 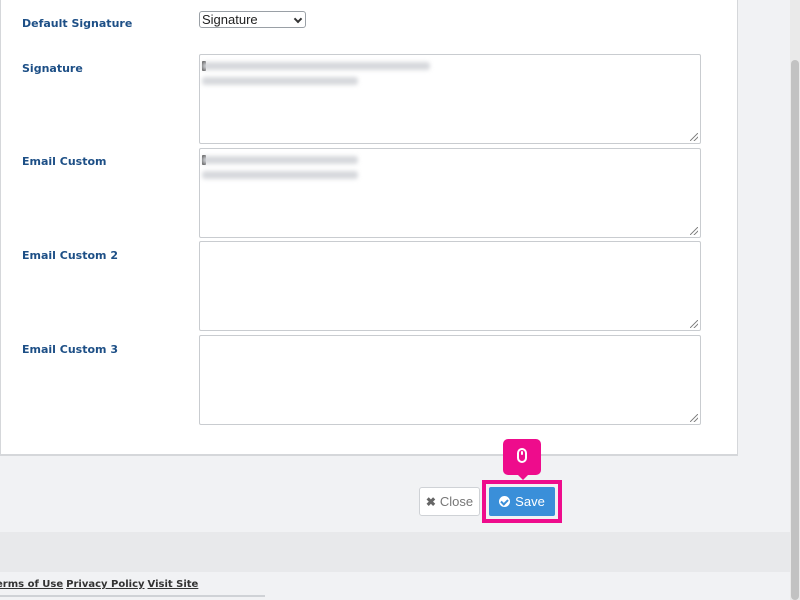 What do you see at coordinates (450, 380) in the screenshot?
I see `email-custom-3-textarea` at bounding box center [450, 380].